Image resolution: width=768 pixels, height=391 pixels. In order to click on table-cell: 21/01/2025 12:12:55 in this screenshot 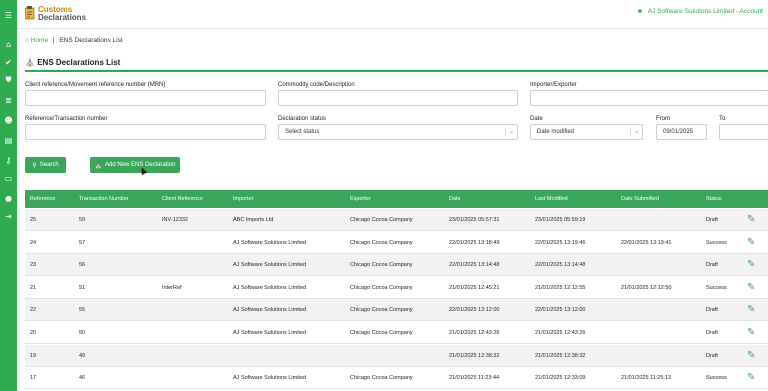, I will do `click(560, 287)`.